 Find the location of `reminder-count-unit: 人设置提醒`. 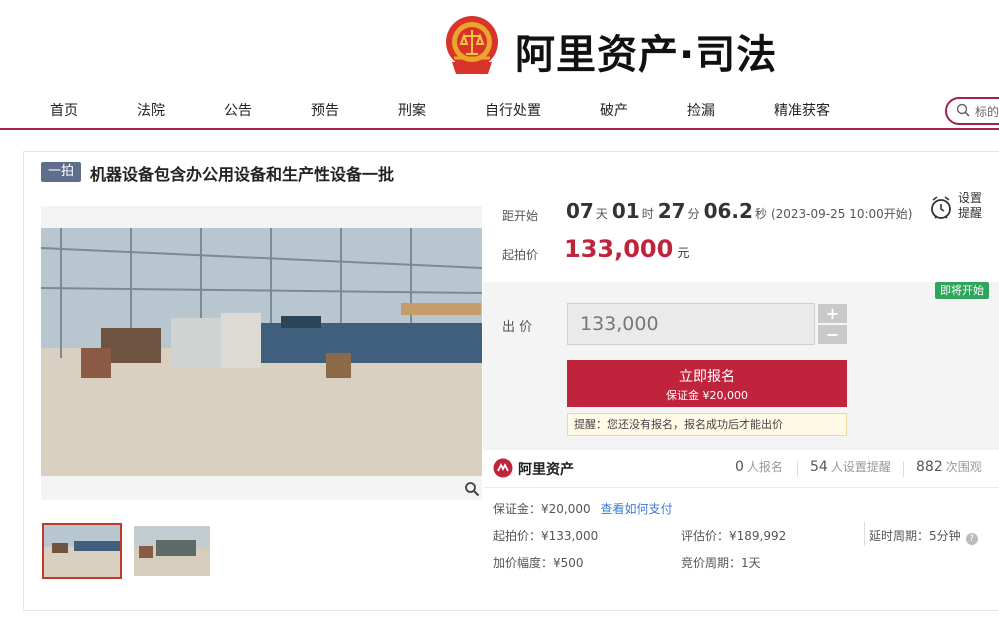

reminder-count-unit: 人设置提醒 is located at coordinates (860, 467).